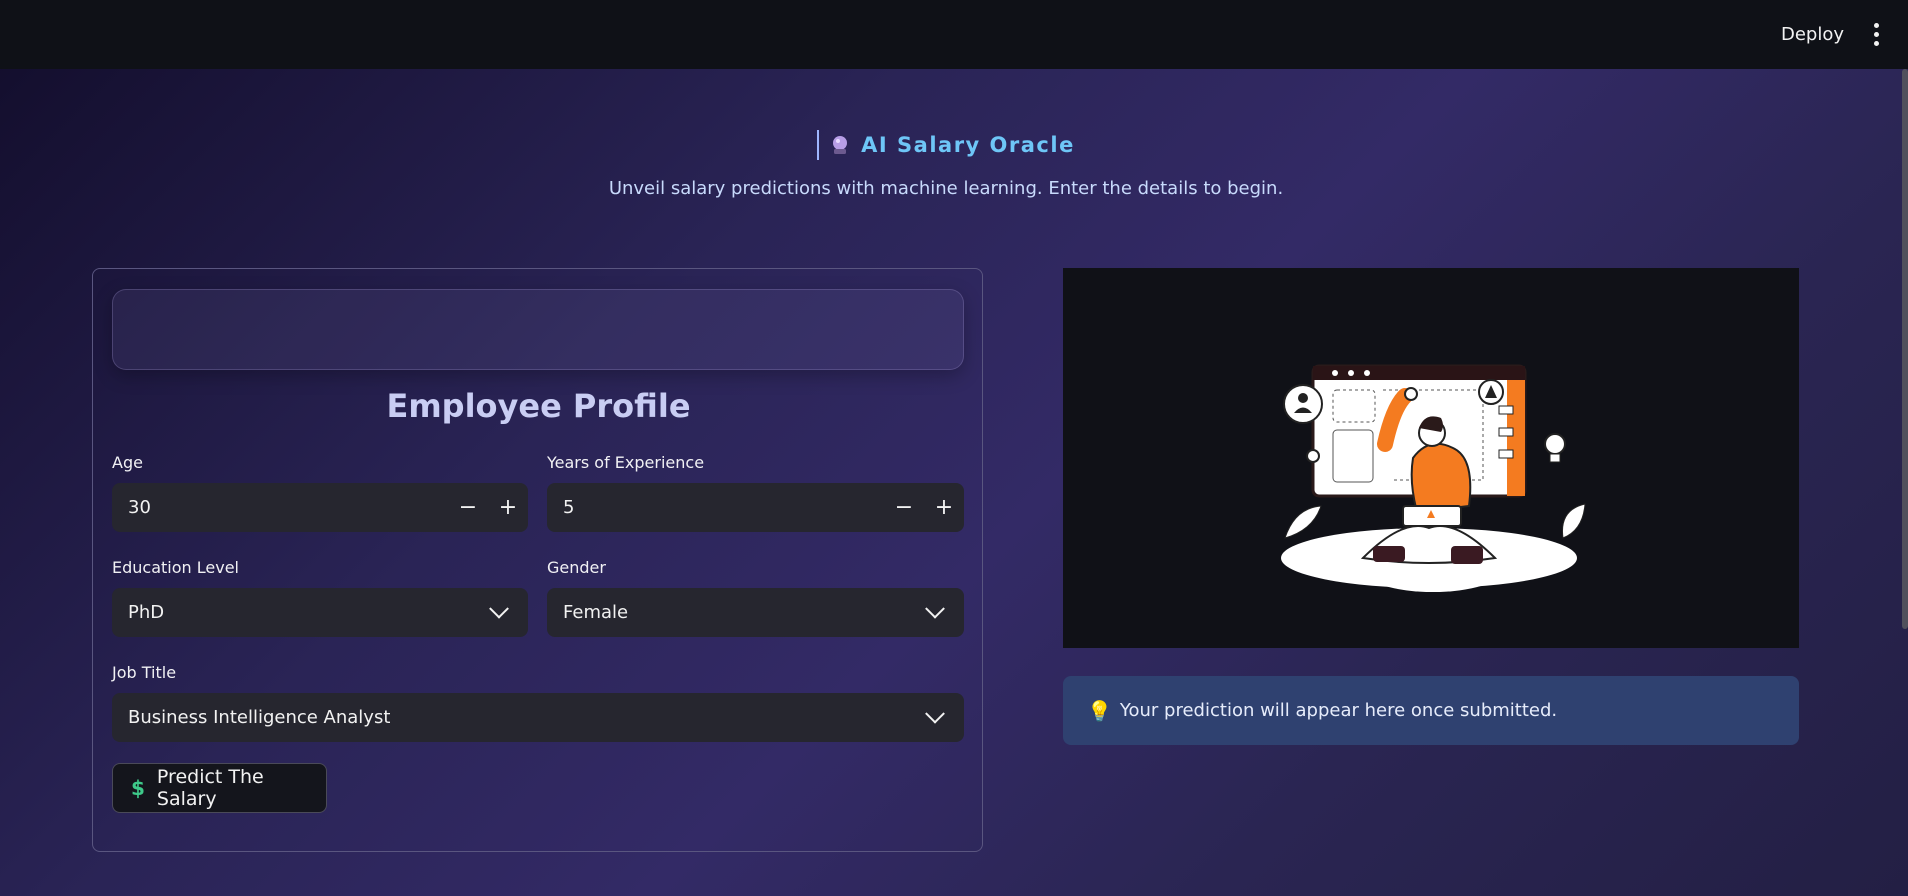  What do you see at coordinates (210, 788) in the screenshot?
I see `predict-button-label: Predict The Salary` at bounding box center [210, 788].